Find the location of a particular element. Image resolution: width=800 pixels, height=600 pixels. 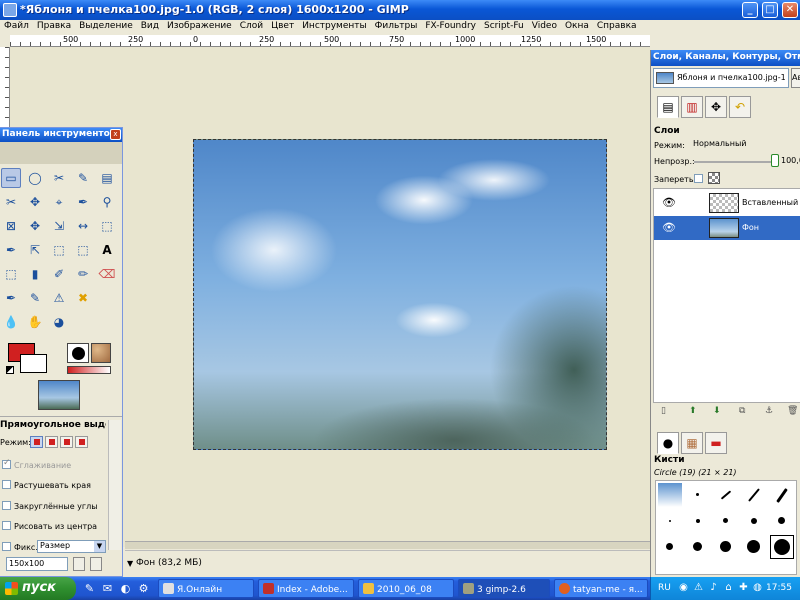

menu-layer: Слой is located at coordinates (251, 25).